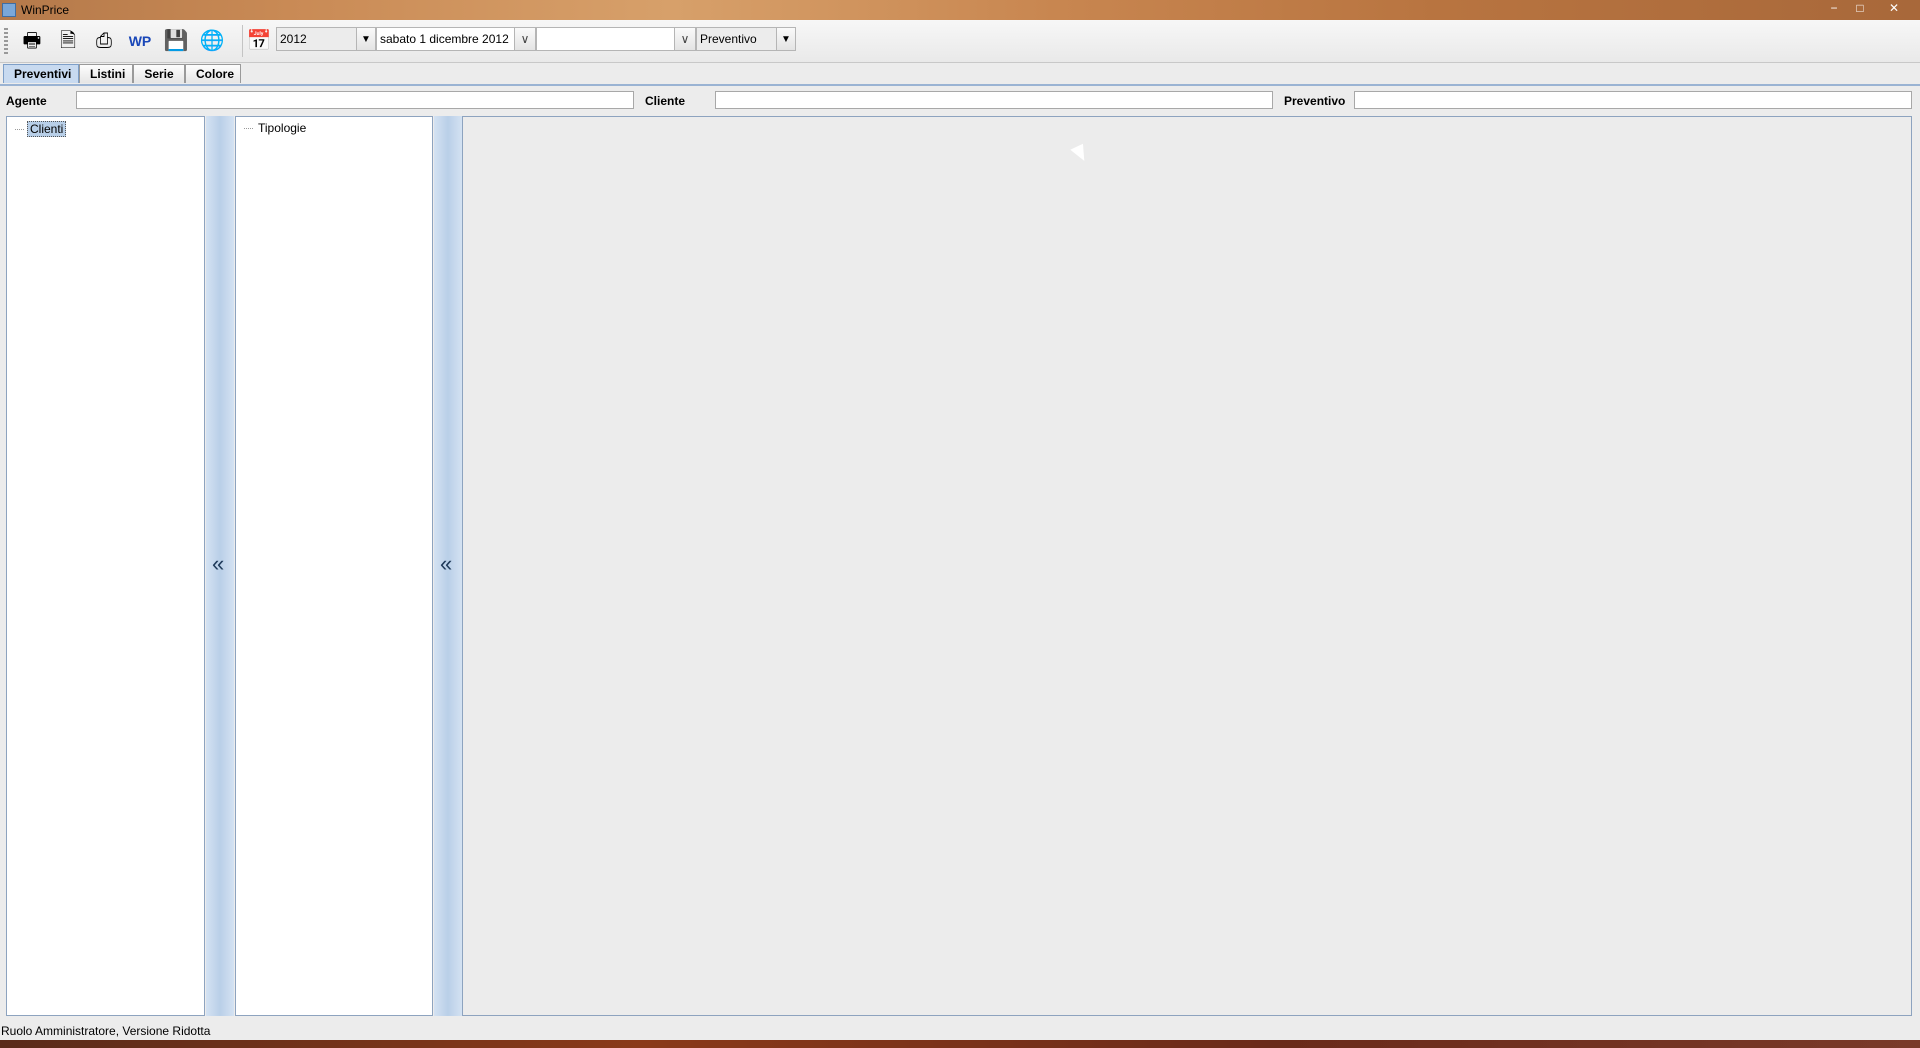 This screenshot has width=1920, height=1048. What do you see at coordinates (355, 100) in the screenshot?
I see `agente-input` at bounding box center [355, 100].